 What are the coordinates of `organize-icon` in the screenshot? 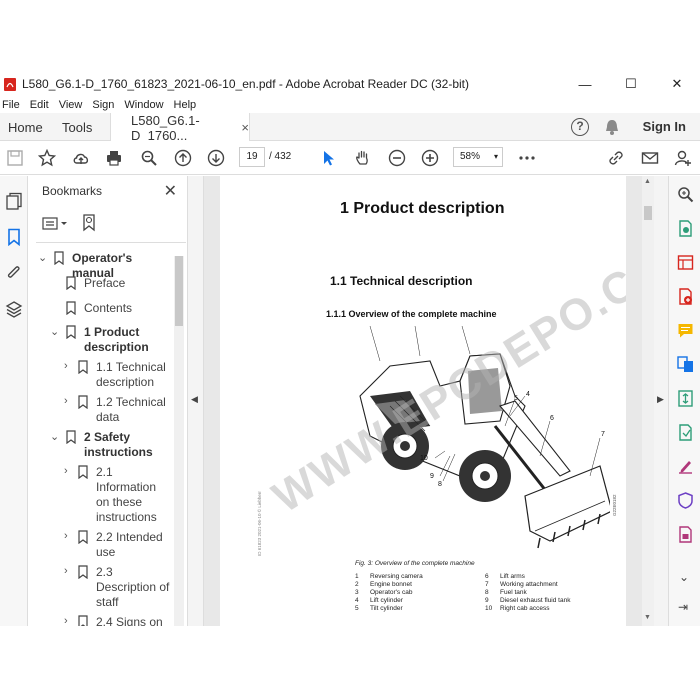 It's located at (685, 262).